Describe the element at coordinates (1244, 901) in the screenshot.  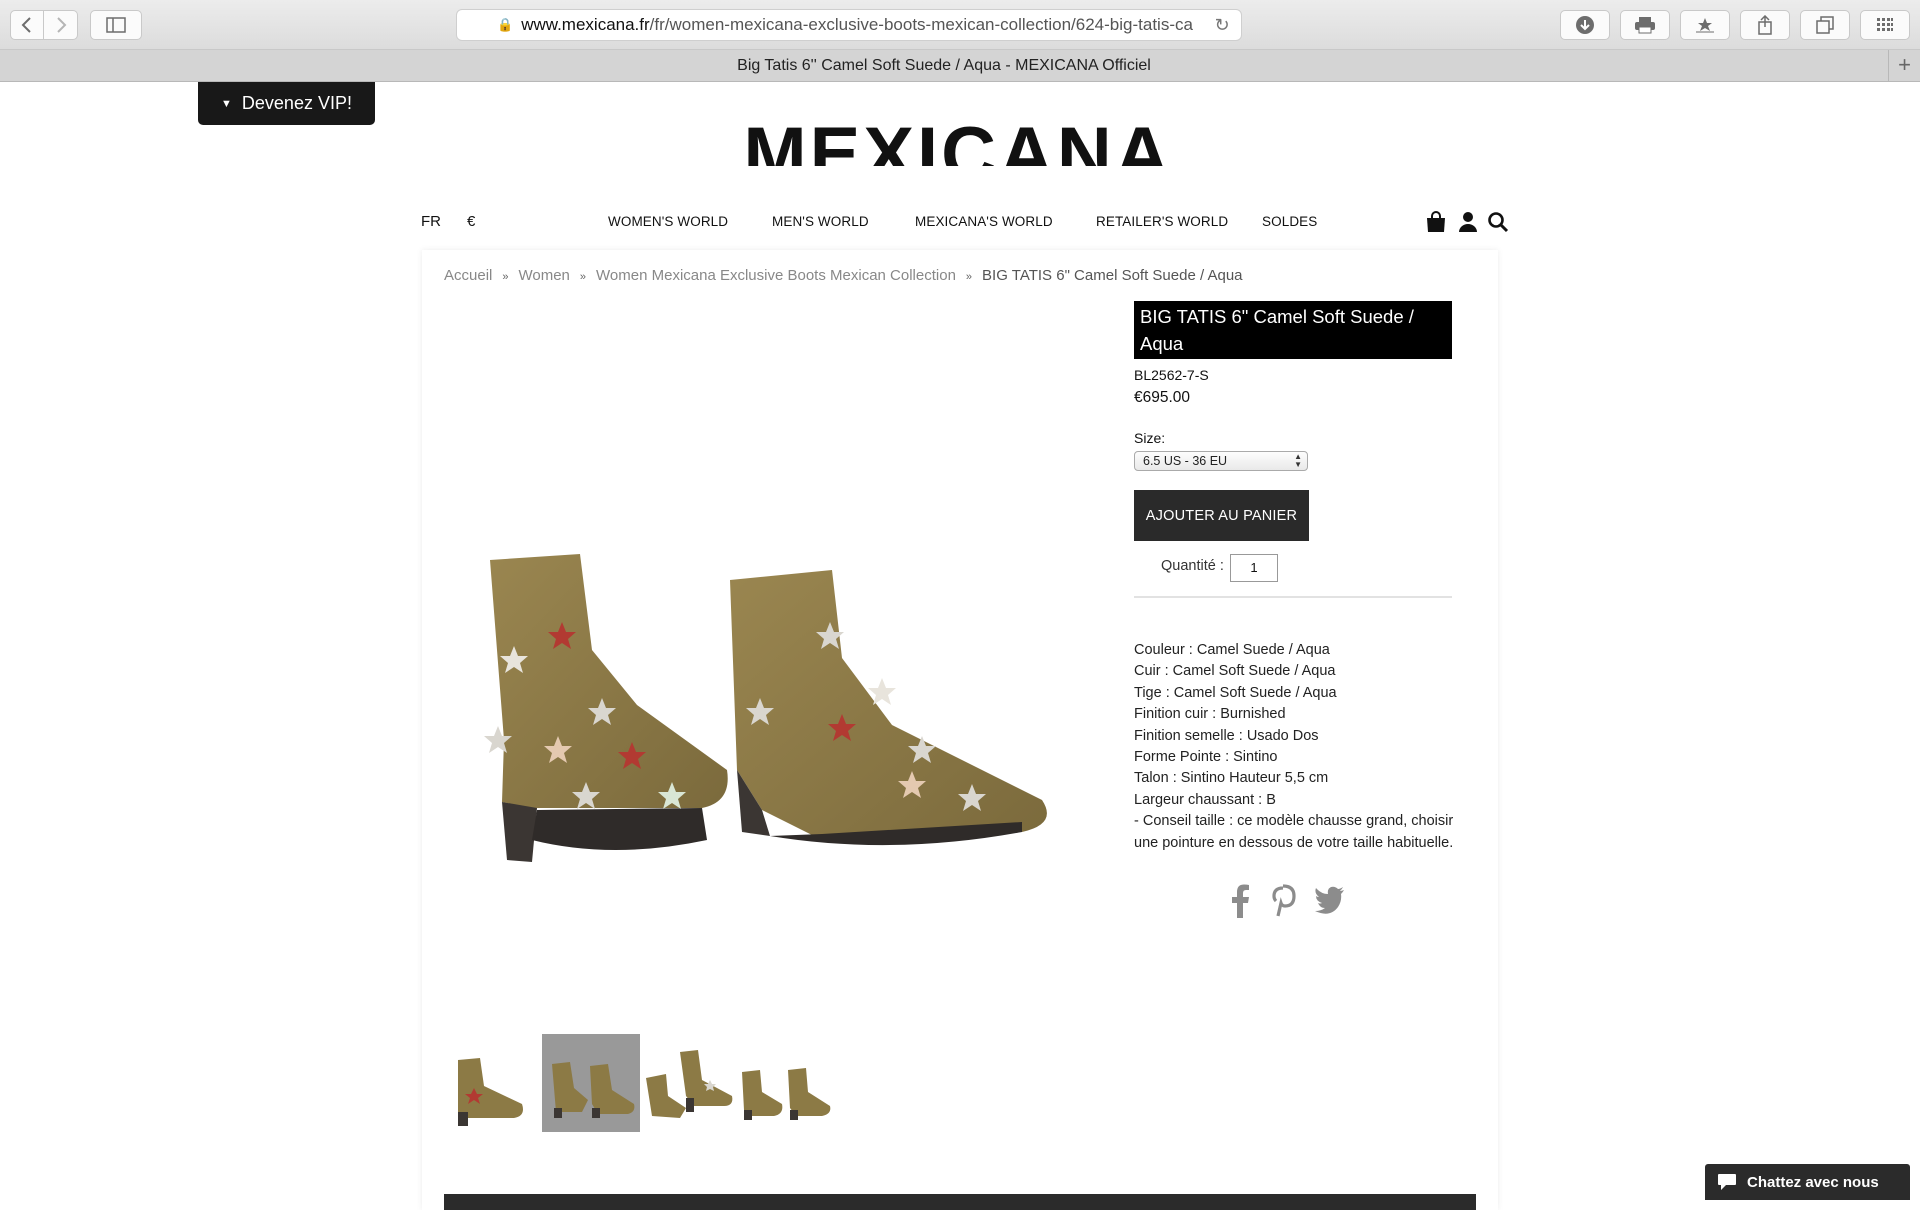
I see `facebook-icon` at that location.